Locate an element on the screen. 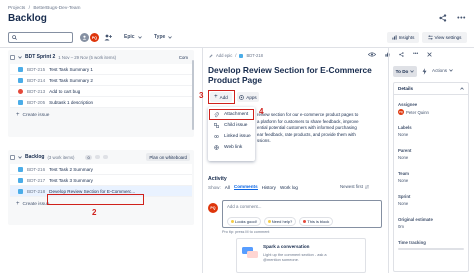 This screenshot has height=273, width=474. search-input is located at coordinates (40, 37).